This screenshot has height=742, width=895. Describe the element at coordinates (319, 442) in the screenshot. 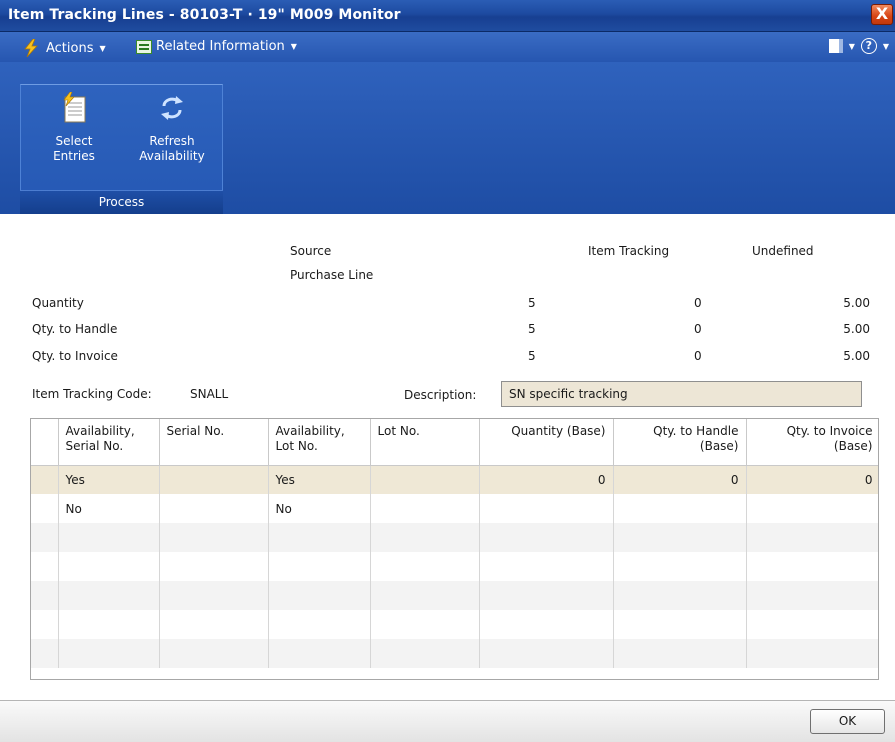

I see `col-availability-lot-no: Availability, Lot No.` at that location.